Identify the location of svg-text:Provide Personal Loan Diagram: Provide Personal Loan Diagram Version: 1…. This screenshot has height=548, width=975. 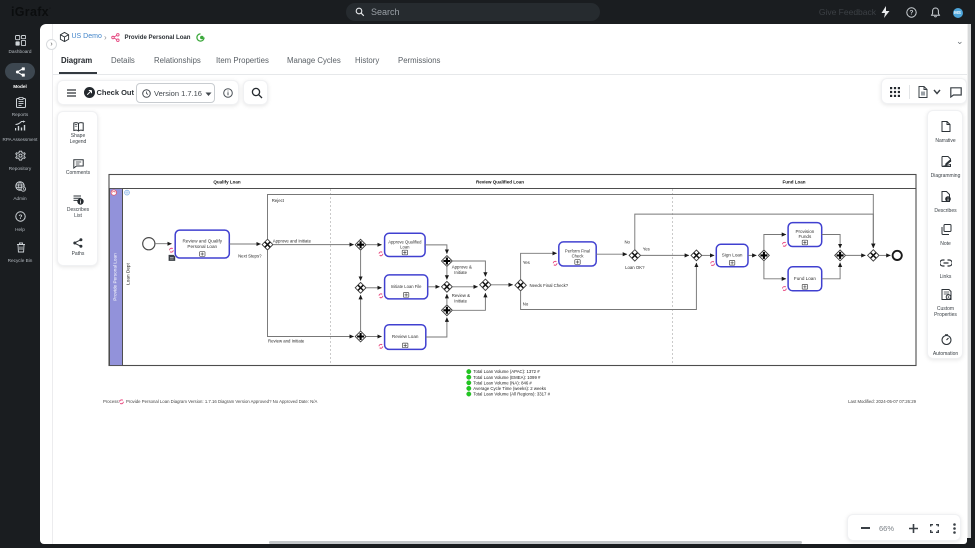
(221, 401).